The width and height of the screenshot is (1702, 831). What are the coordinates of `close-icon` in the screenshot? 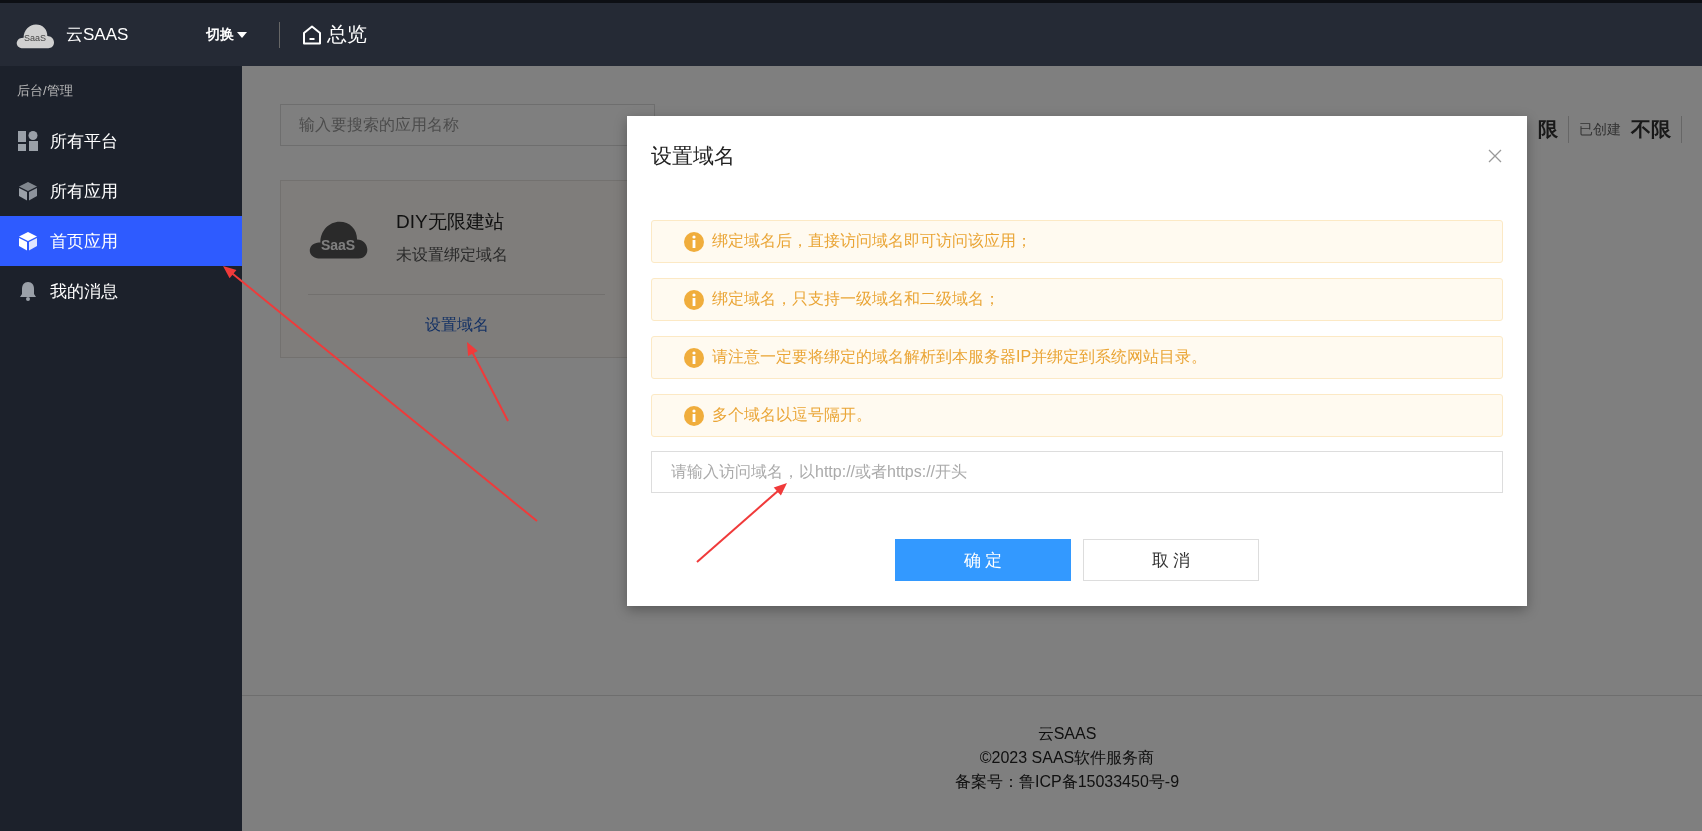 It's located at (1495, 156).